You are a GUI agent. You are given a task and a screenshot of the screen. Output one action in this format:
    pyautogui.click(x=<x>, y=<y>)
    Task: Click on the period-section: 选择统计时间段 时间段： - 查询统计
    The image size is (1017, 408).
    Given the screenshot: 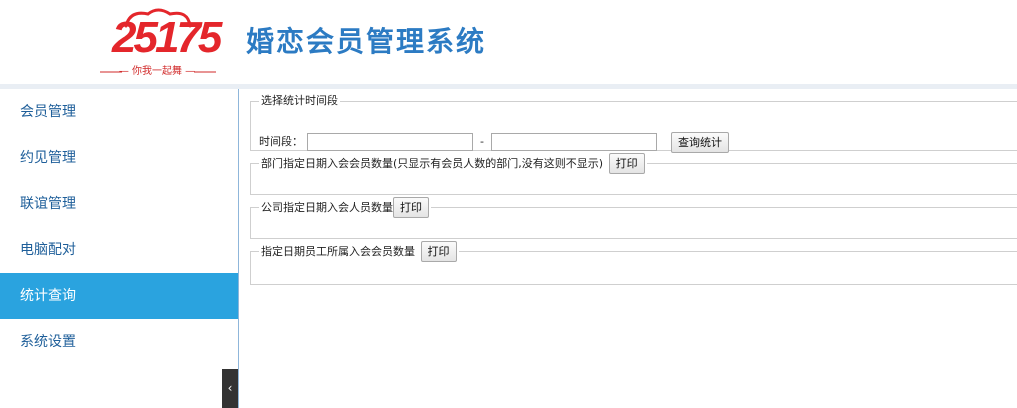 What is the action you would take?
    pyautogui.click(x=633, y=122)
    